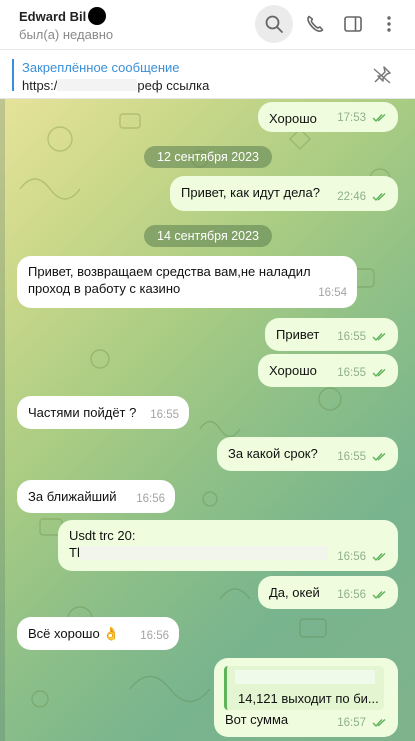  I want to click on search-button, so click(274, 24).